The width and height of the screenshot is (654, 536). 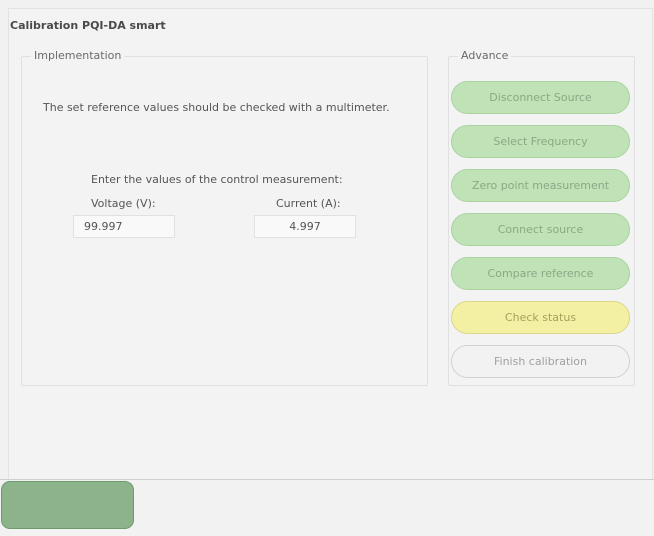 What do you see at coordinates (540, 273) in the screenshot?
I see `step-compare-reference-button: Compare reference` at bounding box center [540, 273].